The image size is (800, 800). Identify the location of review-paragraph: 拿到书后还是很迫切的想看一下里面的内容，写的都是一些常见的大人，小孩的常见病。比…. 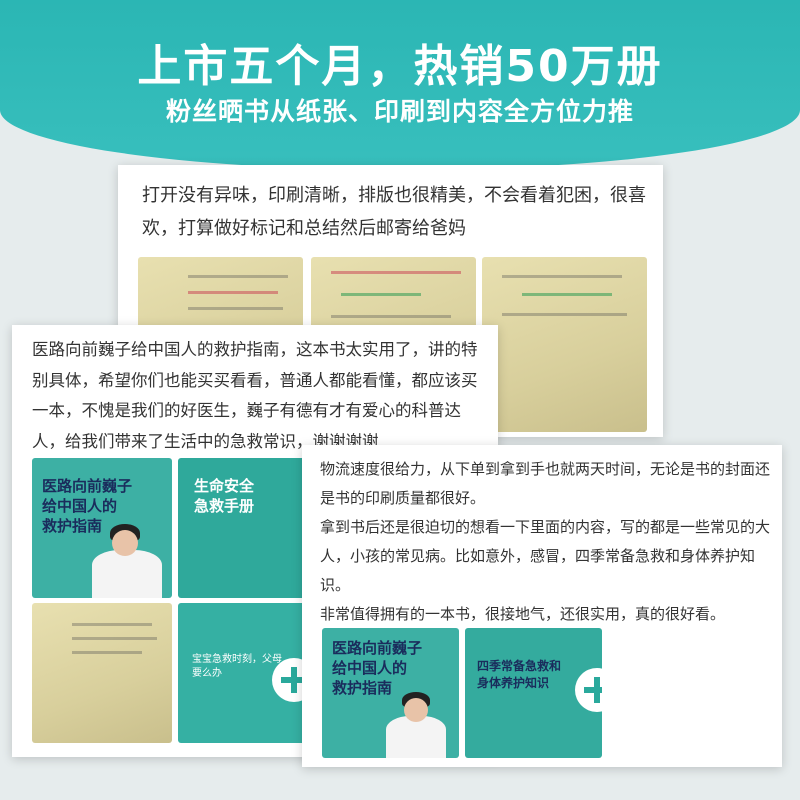
(545, 556).